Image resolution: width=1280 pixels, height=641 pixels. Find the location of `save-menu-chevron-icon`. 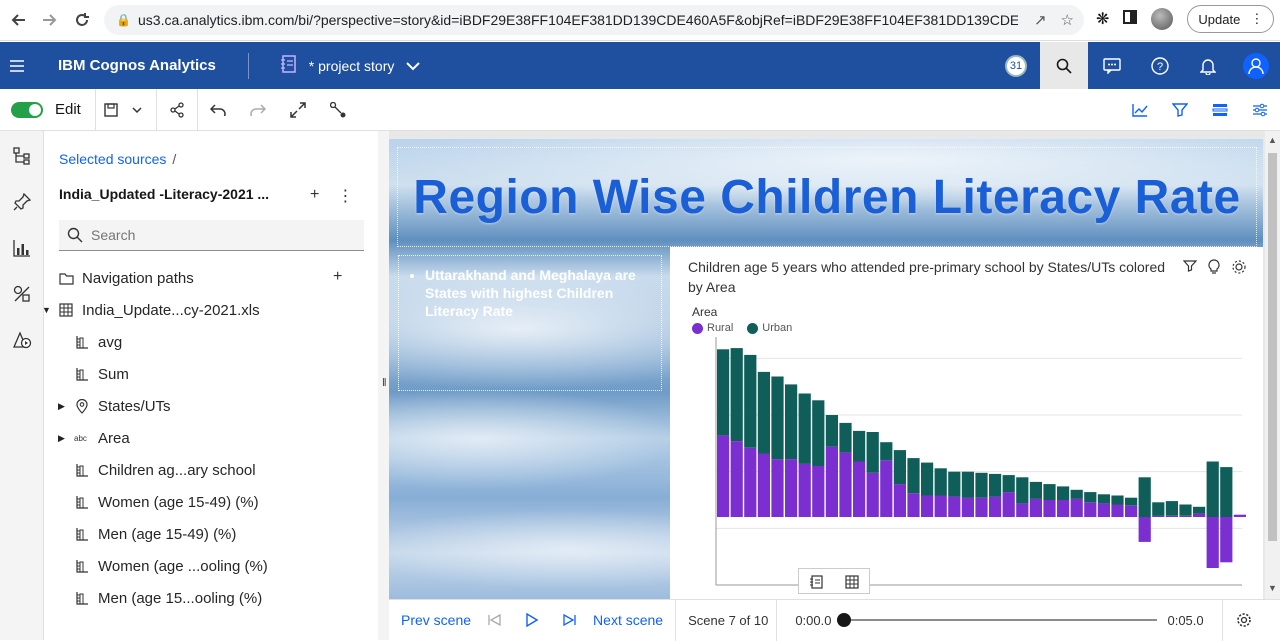

save-menu-chevron-icon is located at coordinates (137, 110).